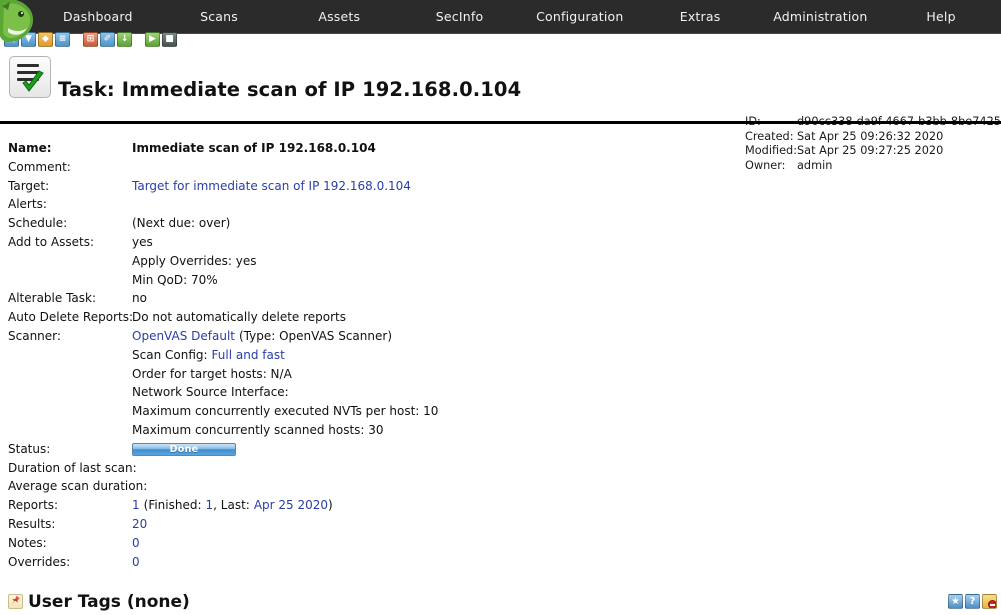  I want to click on min-qod-value: Min QoD: 70%, so click(175, 279).